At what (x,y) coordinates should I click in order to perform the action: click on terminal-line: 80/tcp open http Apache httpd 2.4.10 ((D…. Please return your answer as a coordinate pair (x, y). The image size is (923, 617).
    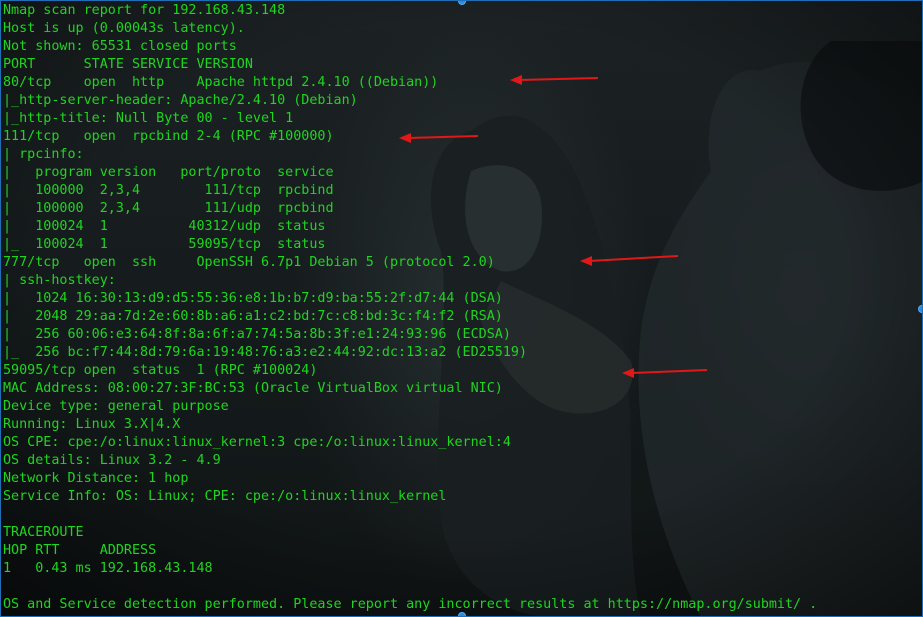
    Looking at the image, I should click on (221, 82).